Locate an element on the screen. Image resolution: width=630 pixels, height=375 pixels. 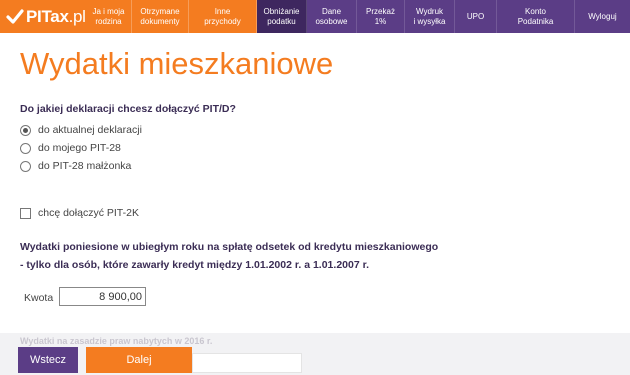
radio-spouse-pit28: do PIT-28 małżonka is located at coordinates (75, 166).